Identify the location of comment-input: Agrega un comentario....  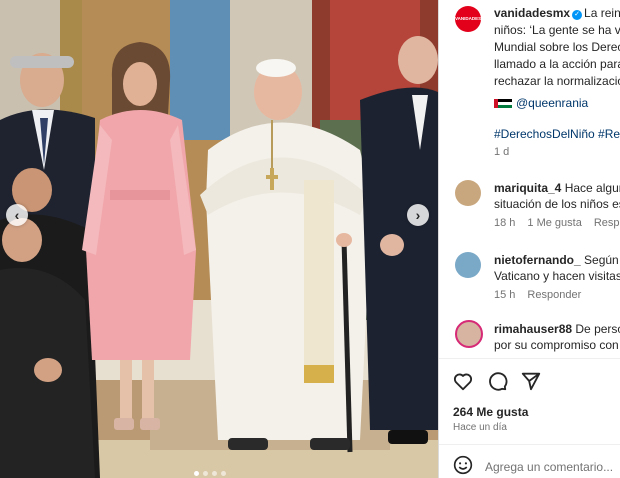
(549, 467).